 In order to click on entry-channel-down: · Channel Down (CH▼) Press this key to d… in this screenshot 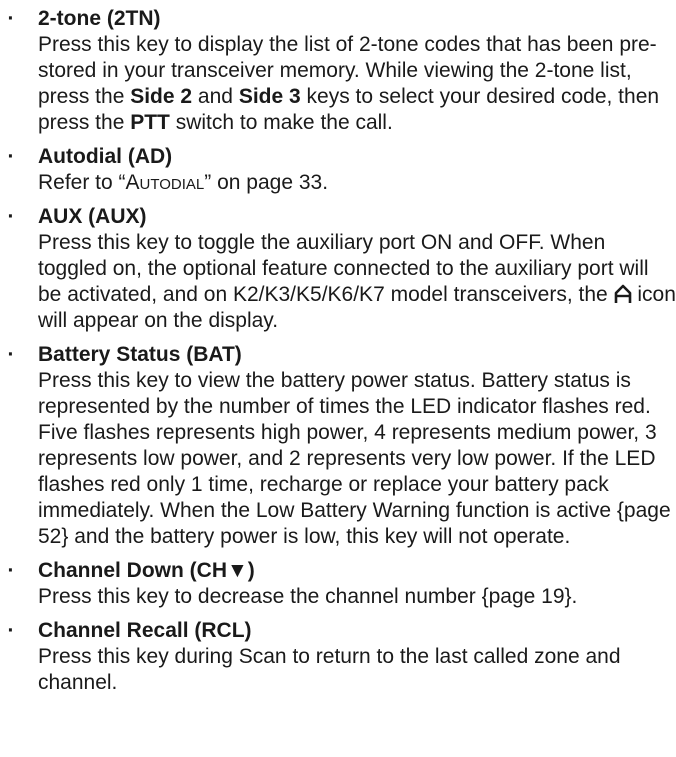, I will do `click(338, 584)`.